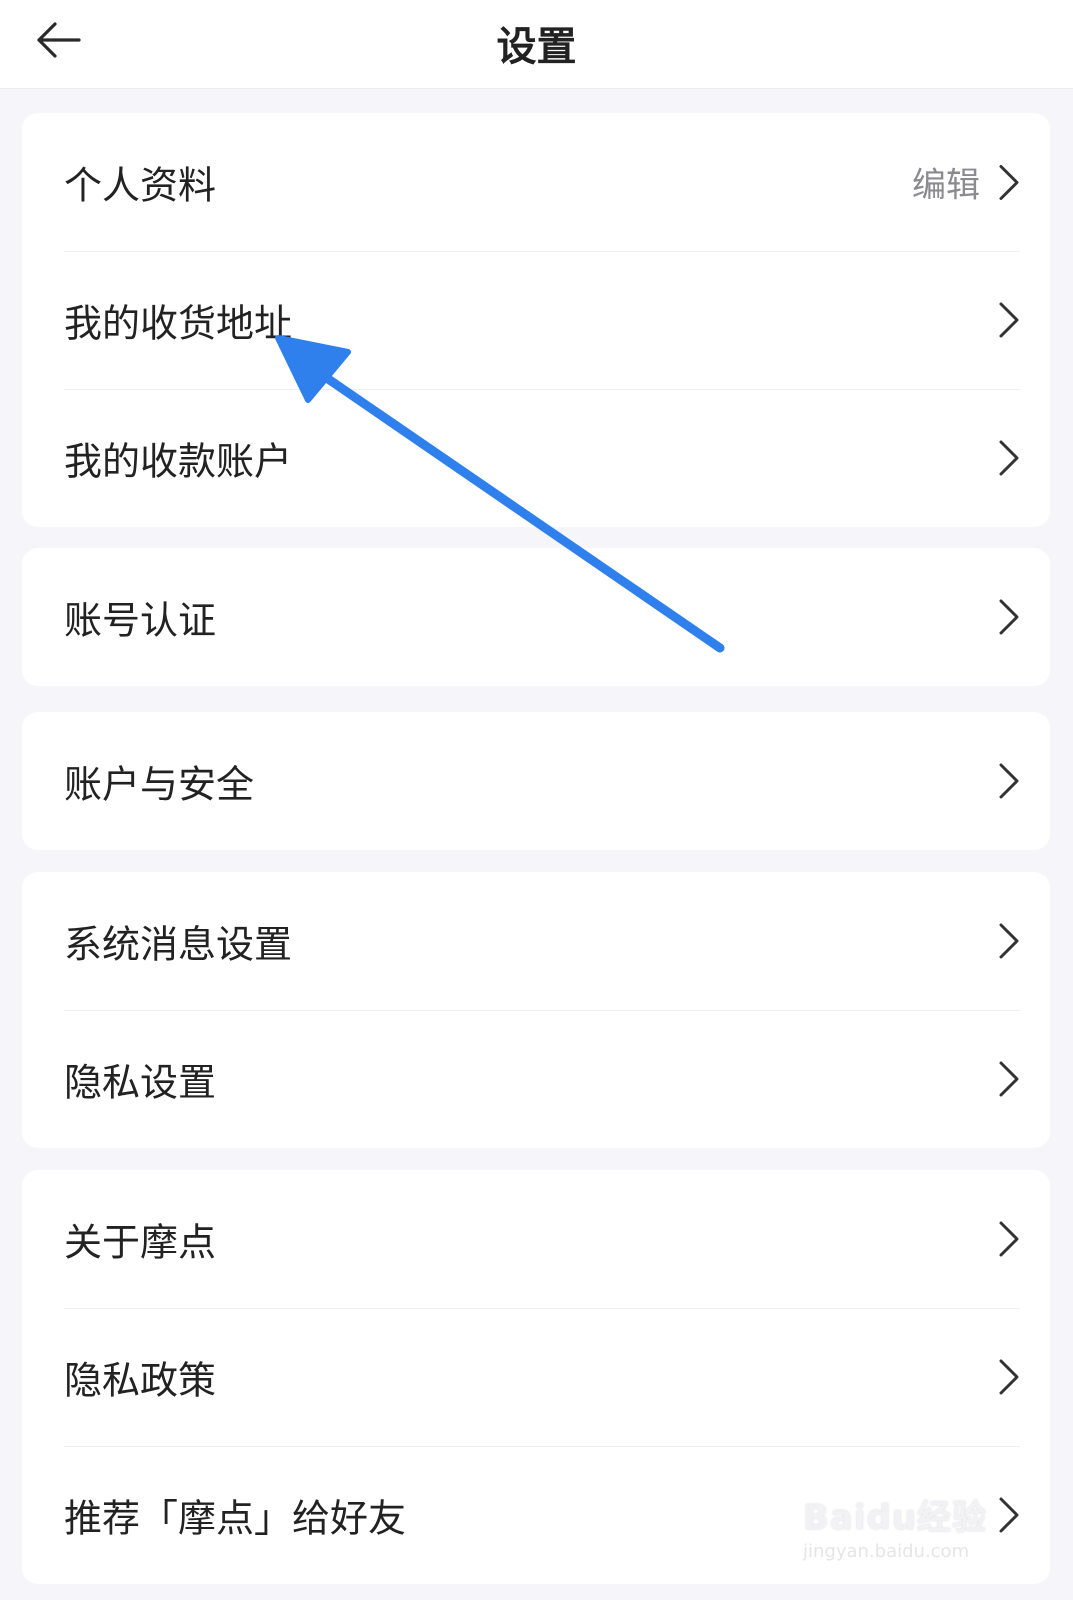 This screenshot has width=1073, height=1600. I want to click on watermark-logo: Baidu经验, so click(895, 1518).